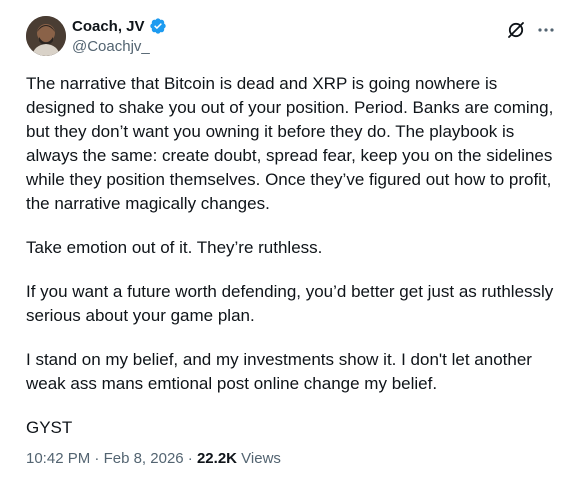 The height and width of the screenshot is (480, 572). I want to click on more-options-icon, so click(546, 30).